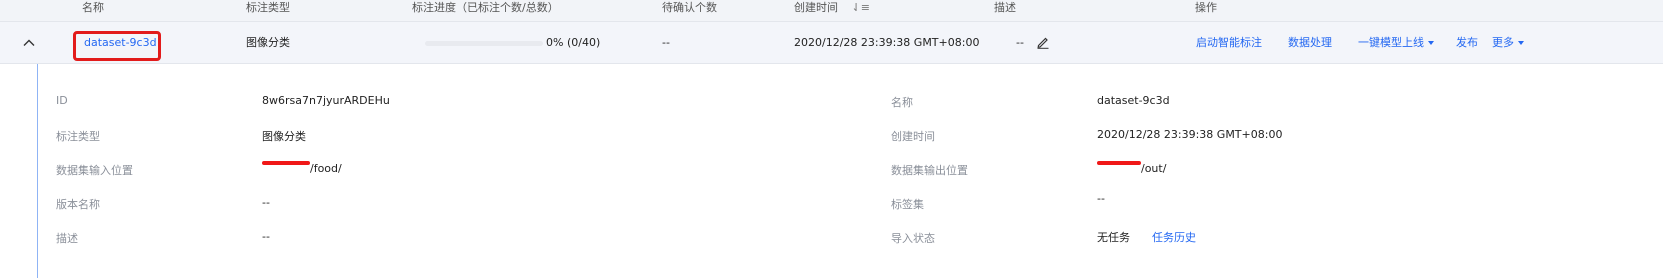 Image resolution: width=1663 pixels, height=278 pixels. What do you see at coordinates (1005, 7) in the screenshot?
I see `column-header-description: 描述` at bounding box center [1005, 7].